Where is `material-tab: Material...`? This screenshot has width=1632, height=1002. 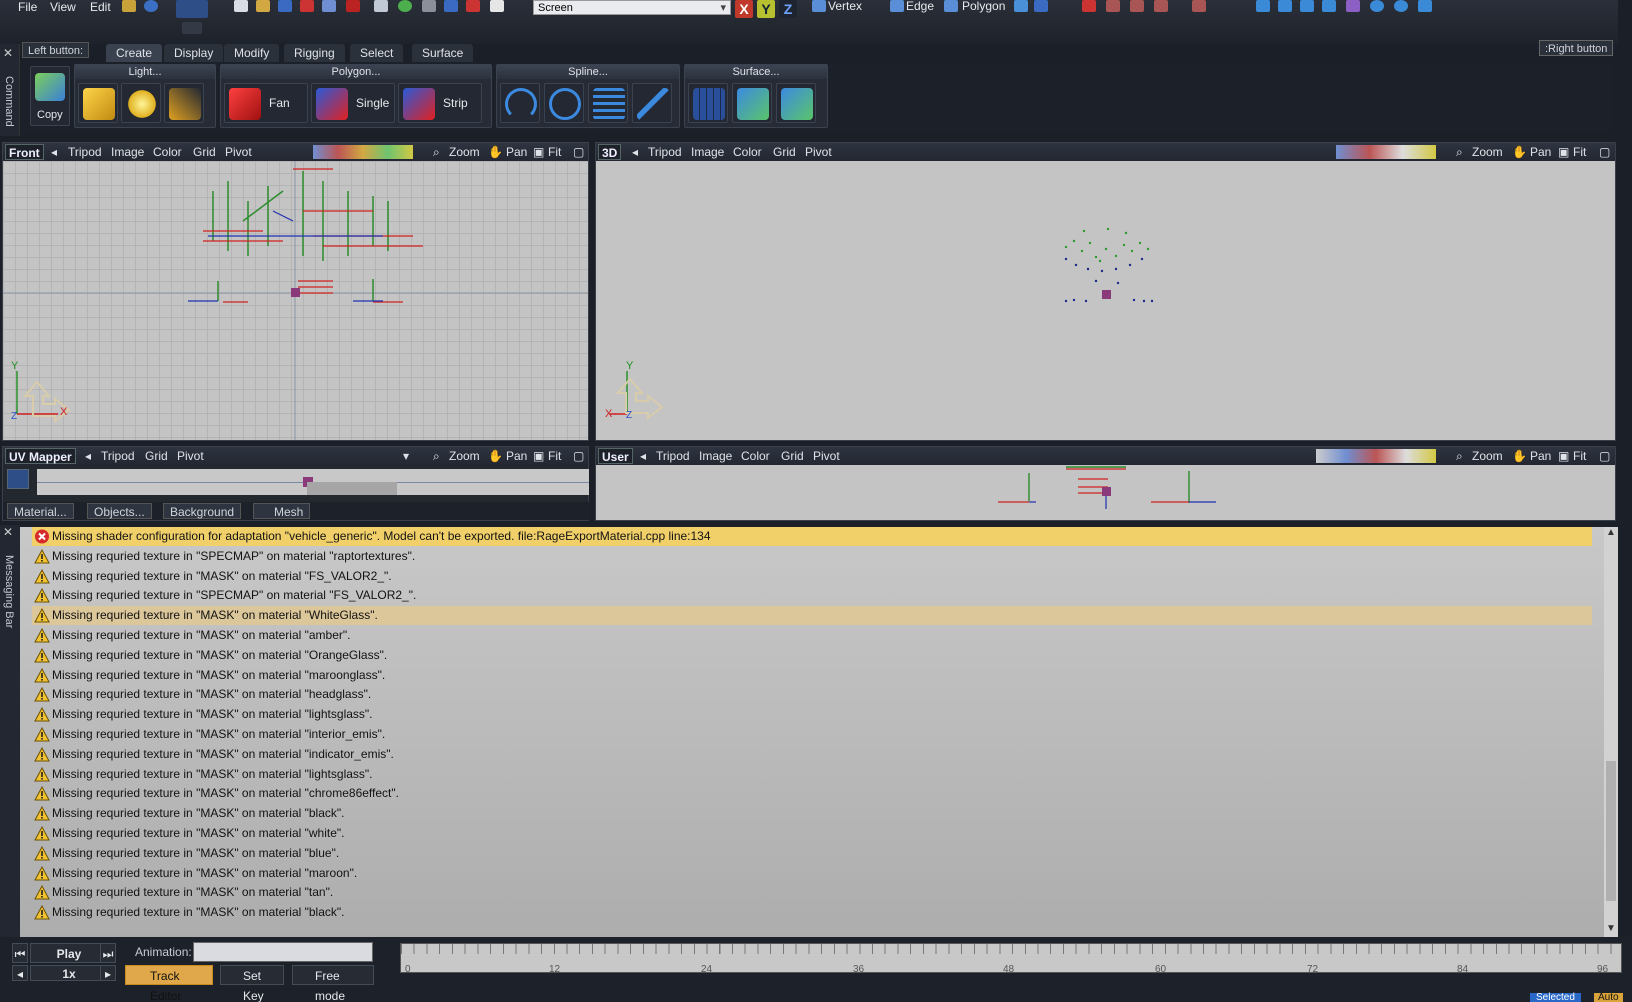
material-tab: Material... is located at coordinates (40, 511).